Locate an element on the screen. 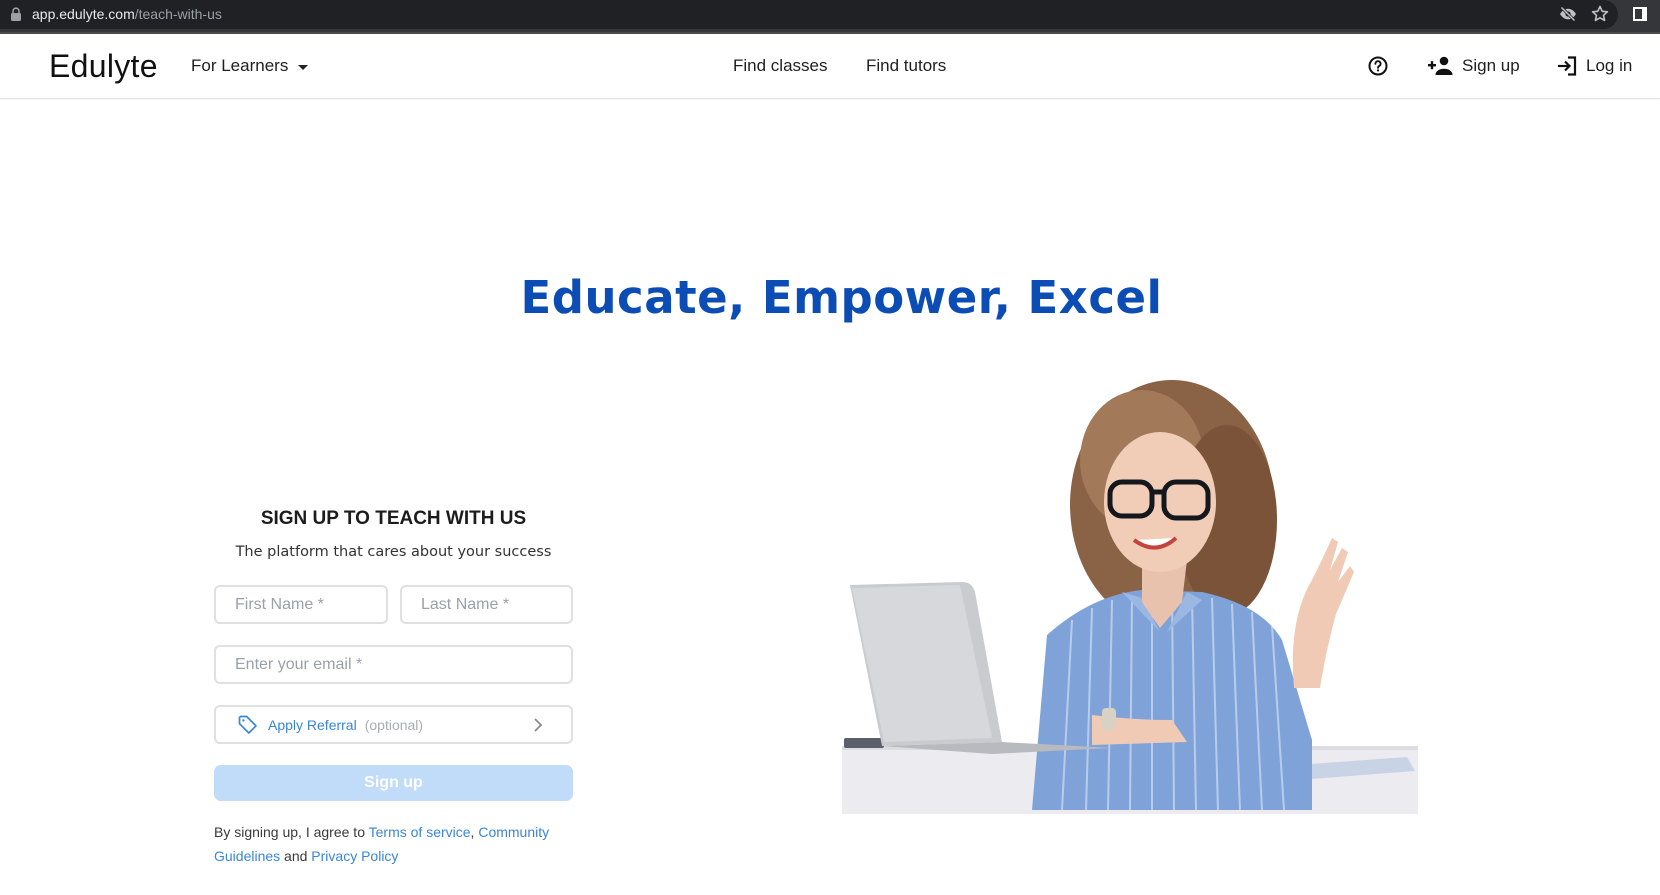  caret-down-icon is located at coordinates (303, 67).